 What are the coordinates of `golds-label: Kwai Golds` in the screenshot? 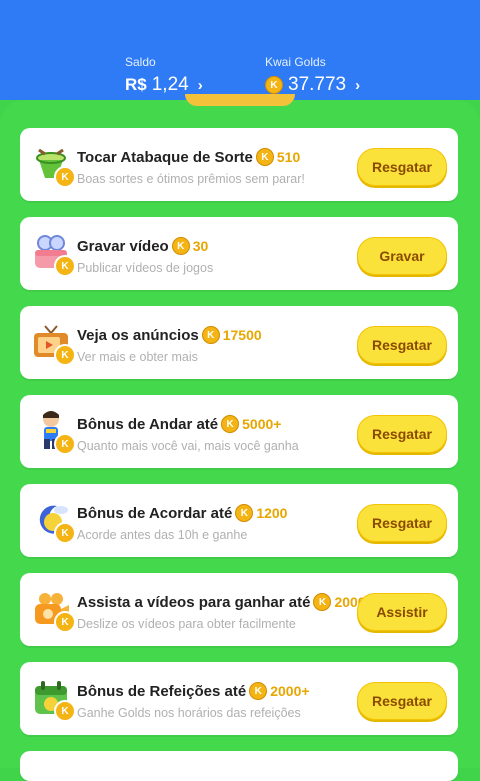 It's located at (295, 62).